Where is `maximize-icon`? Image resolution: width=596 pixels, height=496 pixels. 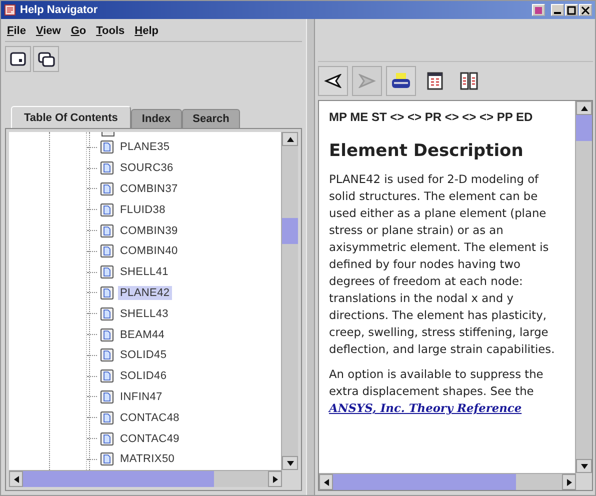
maximize-icon is located at coordinates (571, 10).